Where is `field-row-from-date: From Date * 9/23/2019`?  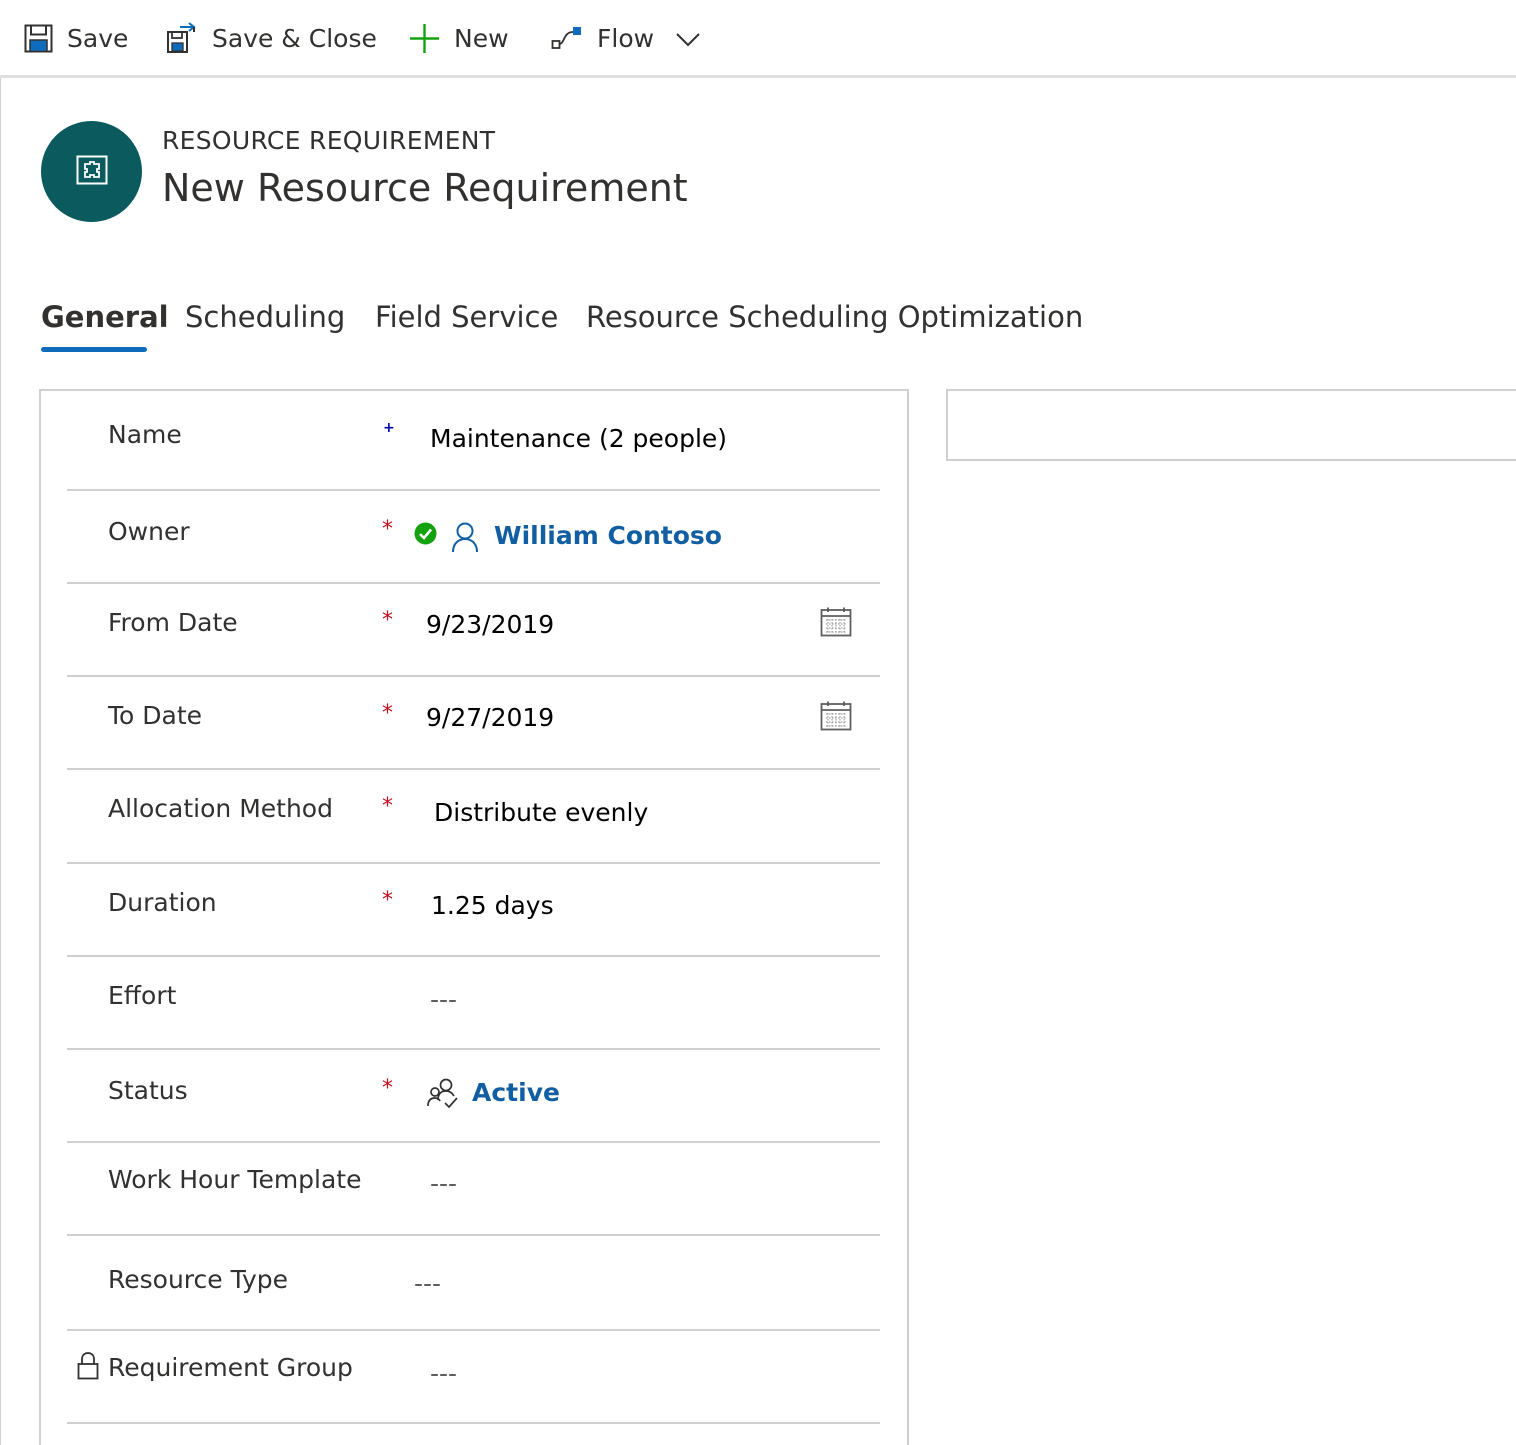
field-row-from-date: From Date * 9/23/2019 is located at coordinates (473, 630).